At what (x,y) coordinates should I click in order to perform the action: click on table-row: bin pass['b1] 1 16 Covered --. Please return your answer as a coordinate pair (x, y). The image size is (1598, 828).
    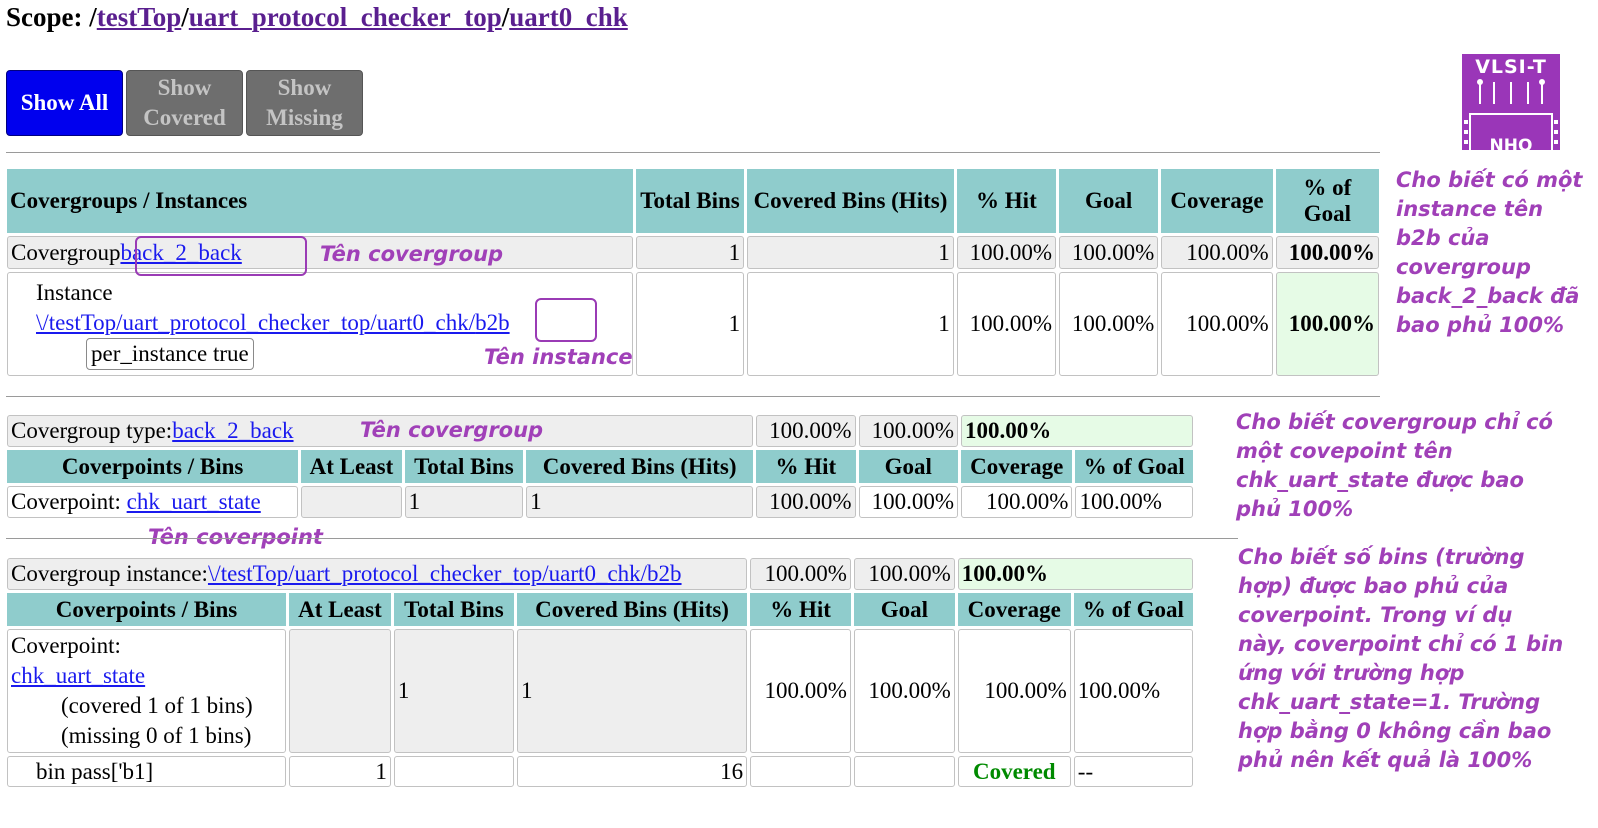
    Looking at the image, I should click on (600, 771).